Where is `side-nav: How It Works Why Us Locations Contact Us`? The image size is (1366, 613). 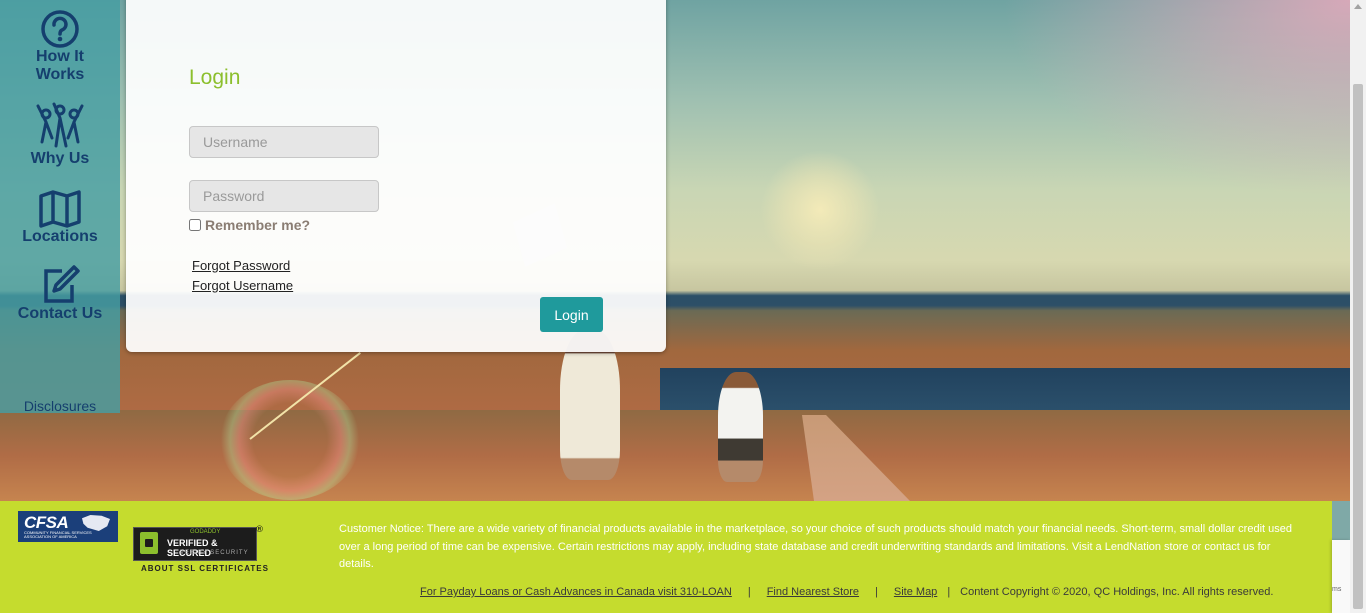
side-nav: How It Works Why Us Locations Contact Us is located at coordinates (60, 207).